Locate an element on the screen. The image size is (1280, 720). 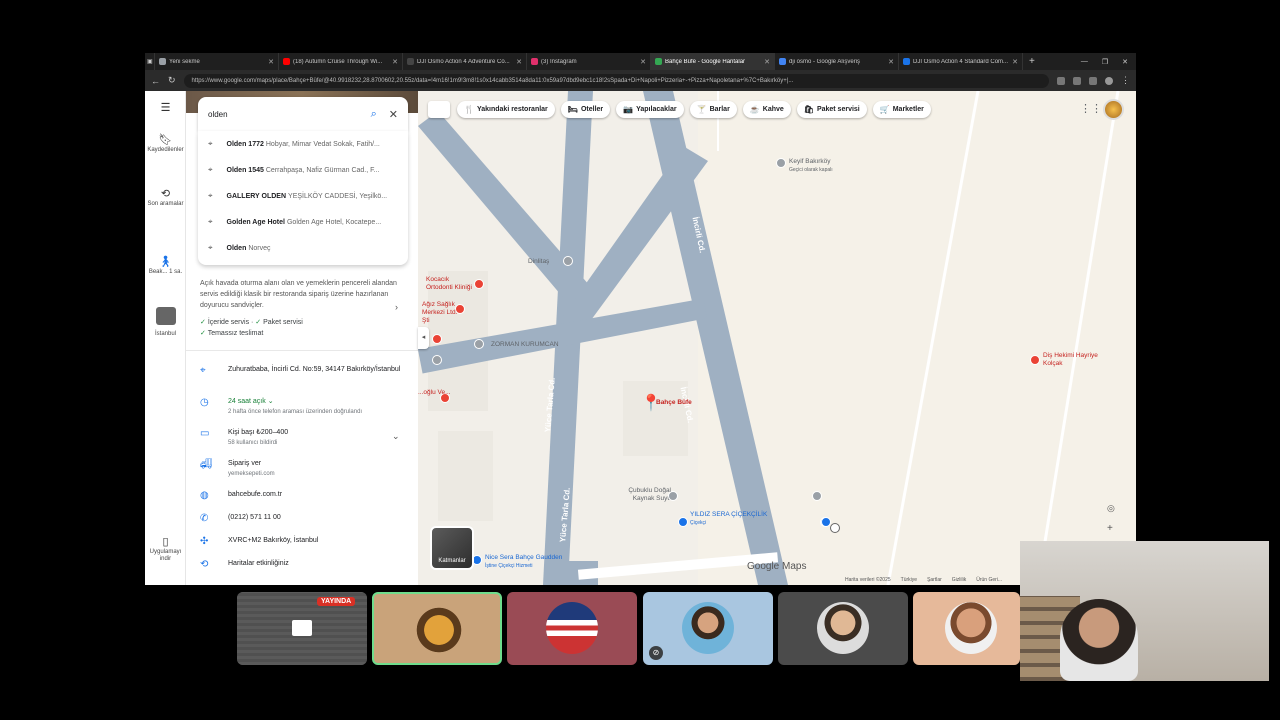
restore-icon: ❐ is located at coordinates (1105, 62).